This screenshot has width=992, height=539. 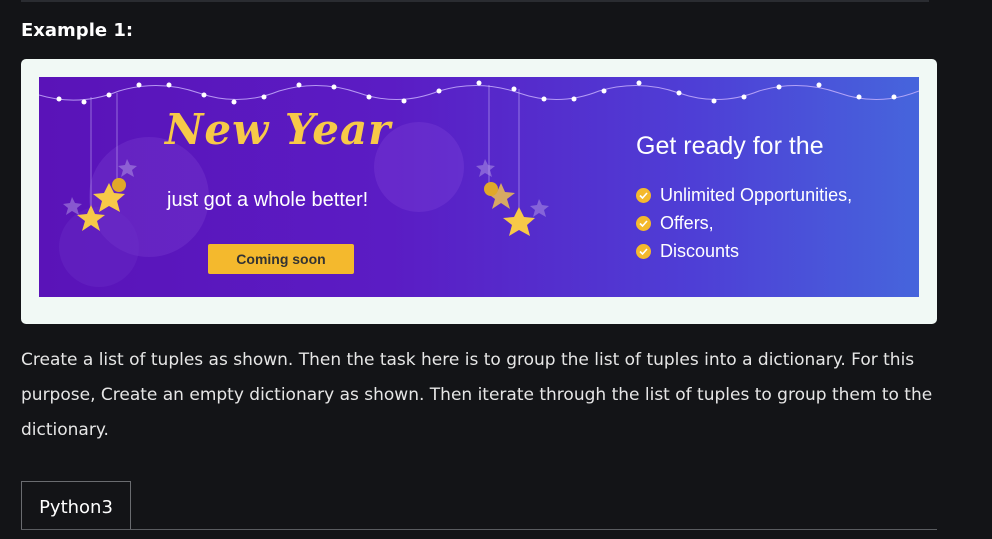 What do you see at coordinates (281, 259) in the screenshot?
I see `coming-soon-button: Coming soon` at bounding box center [281, 259].